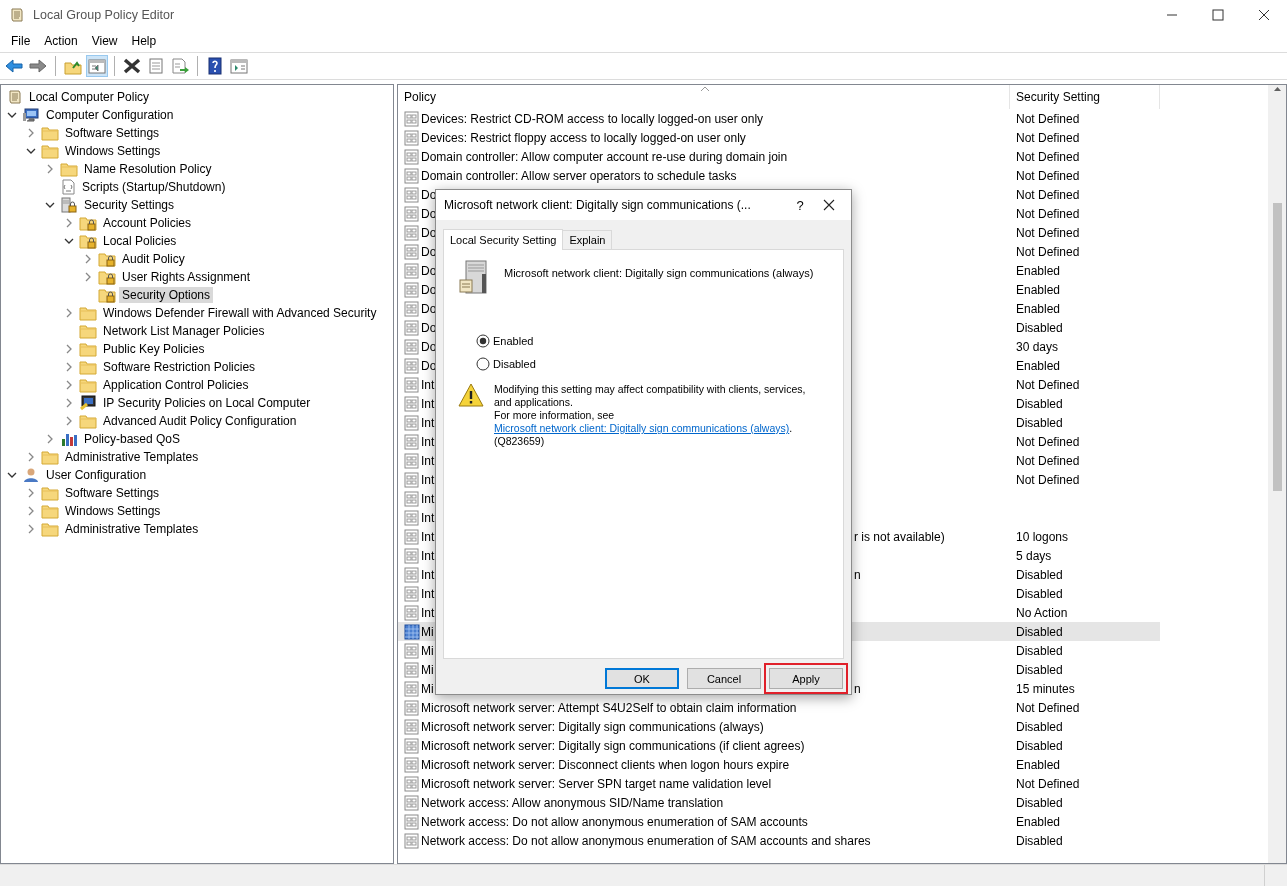 This screenshot has height=886, width=1287. Describe the element at coordinates (104, 15) in the screenshot. I see `window-title: Local Group Policy Editor` at that location.